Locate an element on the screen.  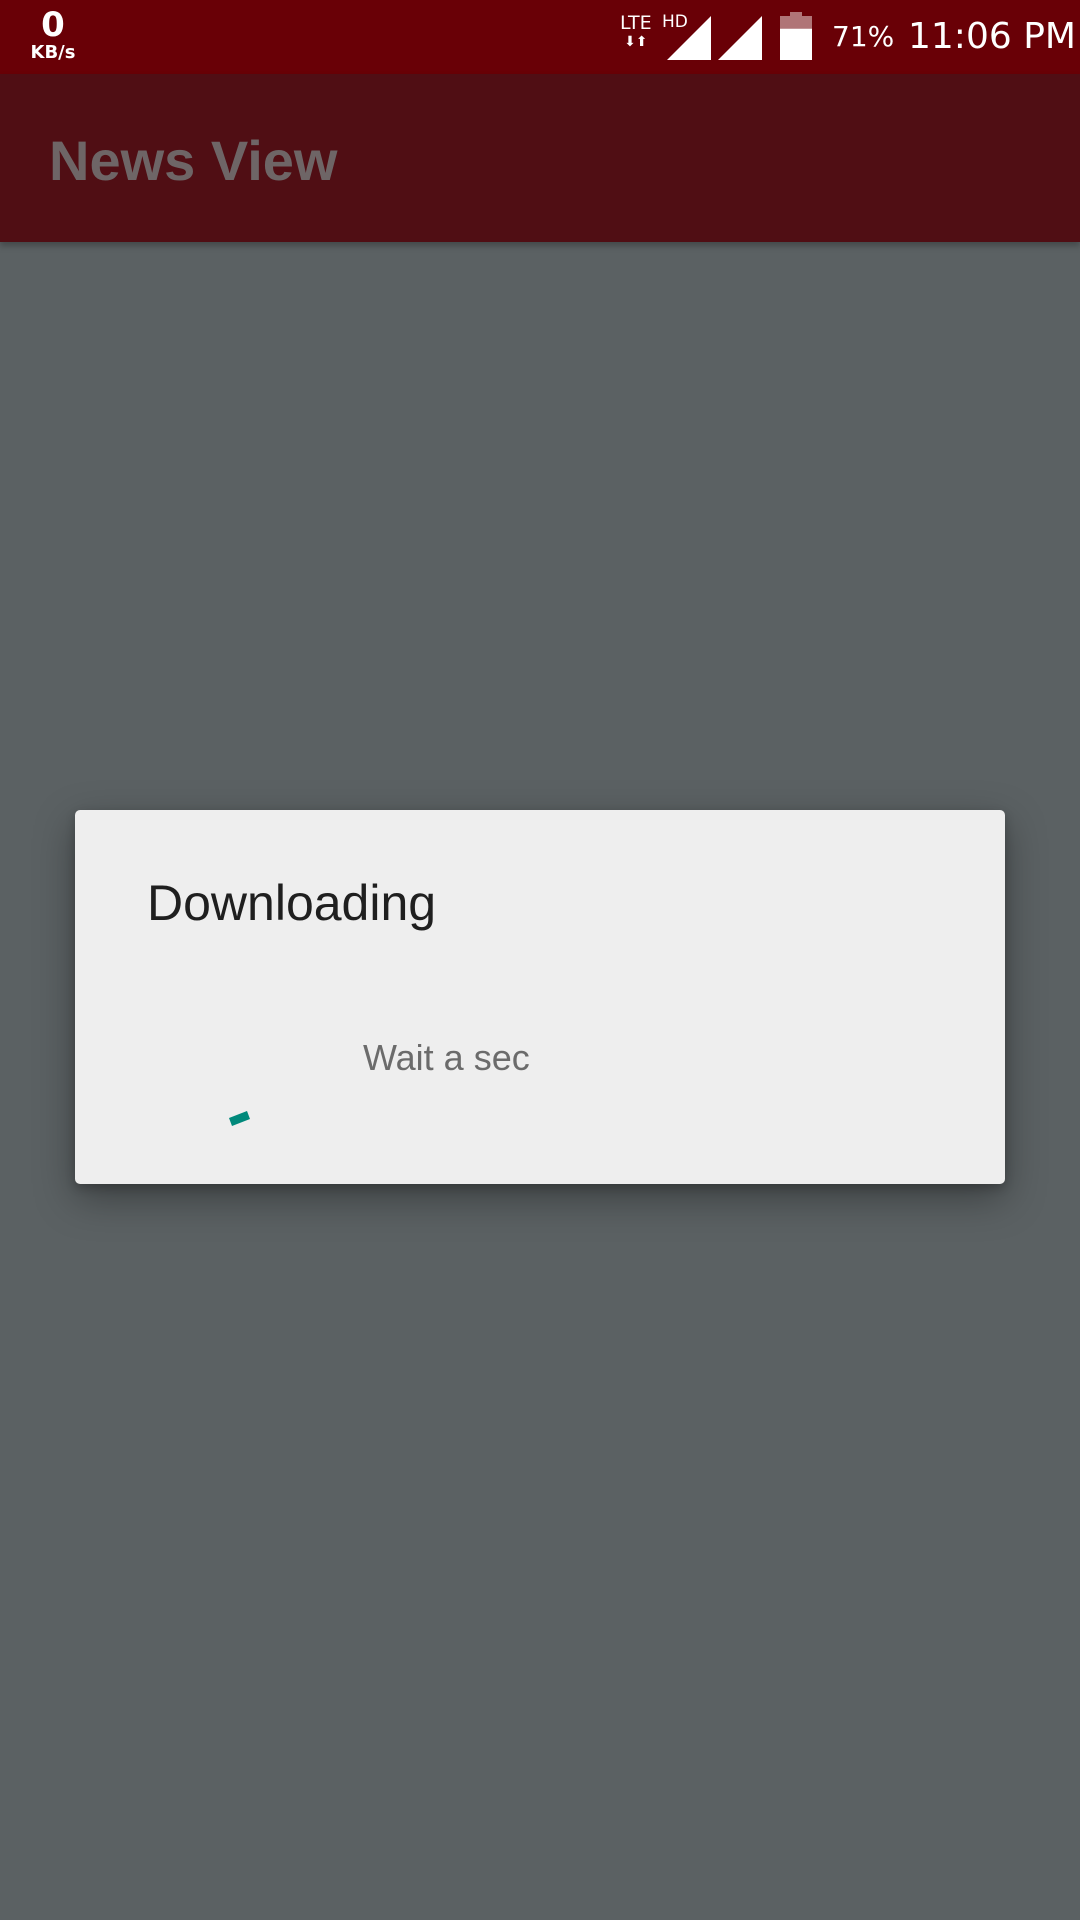
battery-icon is located at coordinates (796, 36).